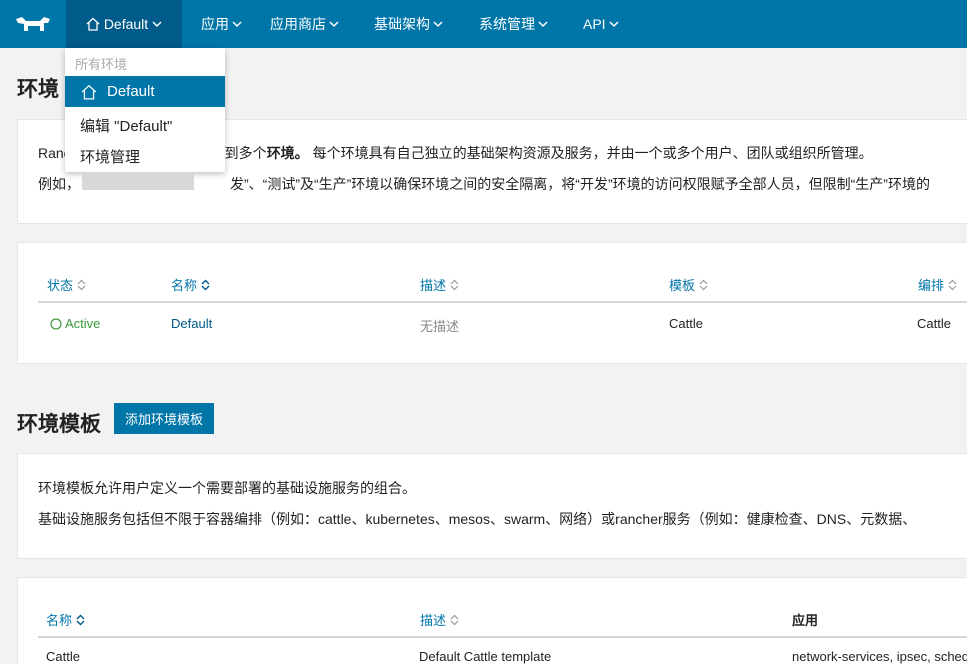 The height and width of the screenshot is (664, 967). I want to click on col-header-state-label: 状态, so click(60, 285).